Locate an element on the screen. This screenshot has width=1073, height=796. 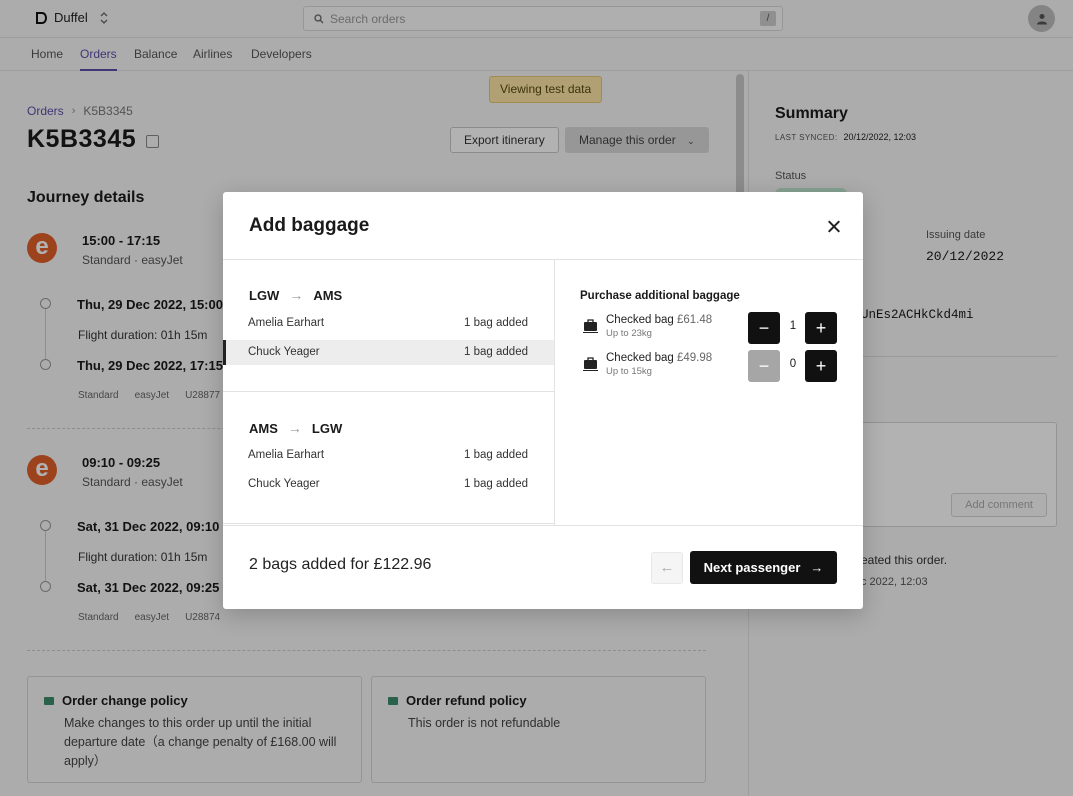
segment-route: AMS → LGW is located at coordinates (295, 428).